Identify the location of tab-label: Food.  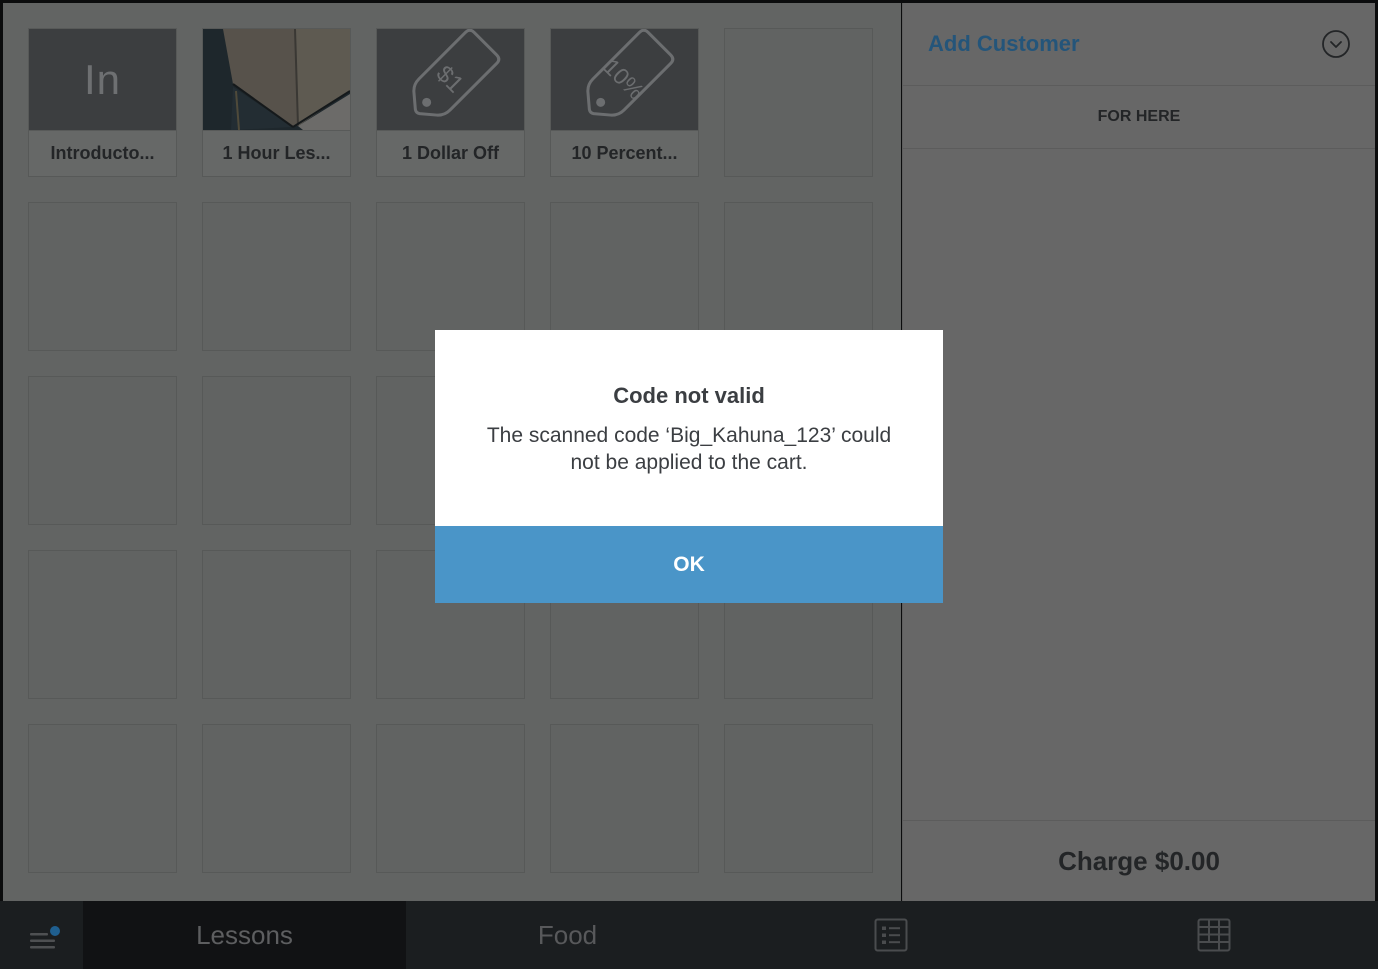
(567, 934).